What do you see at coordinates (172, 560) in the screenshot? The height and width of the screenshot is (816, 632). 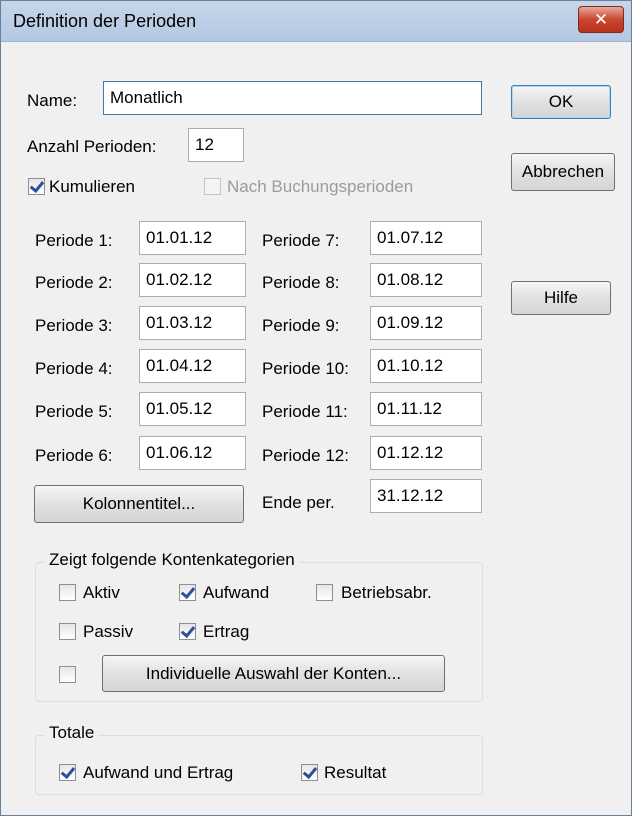 I see `categories-group-title: Zeigt folgende Kontenkategorien` at bounding box center [172, 560].